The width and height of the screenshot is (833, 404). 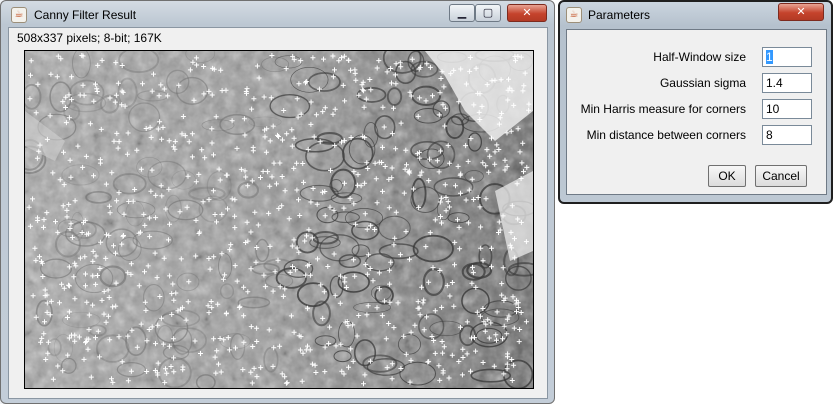 I want to click on gaussian-sigma-field: 1.4, so click(x=787, y=83).